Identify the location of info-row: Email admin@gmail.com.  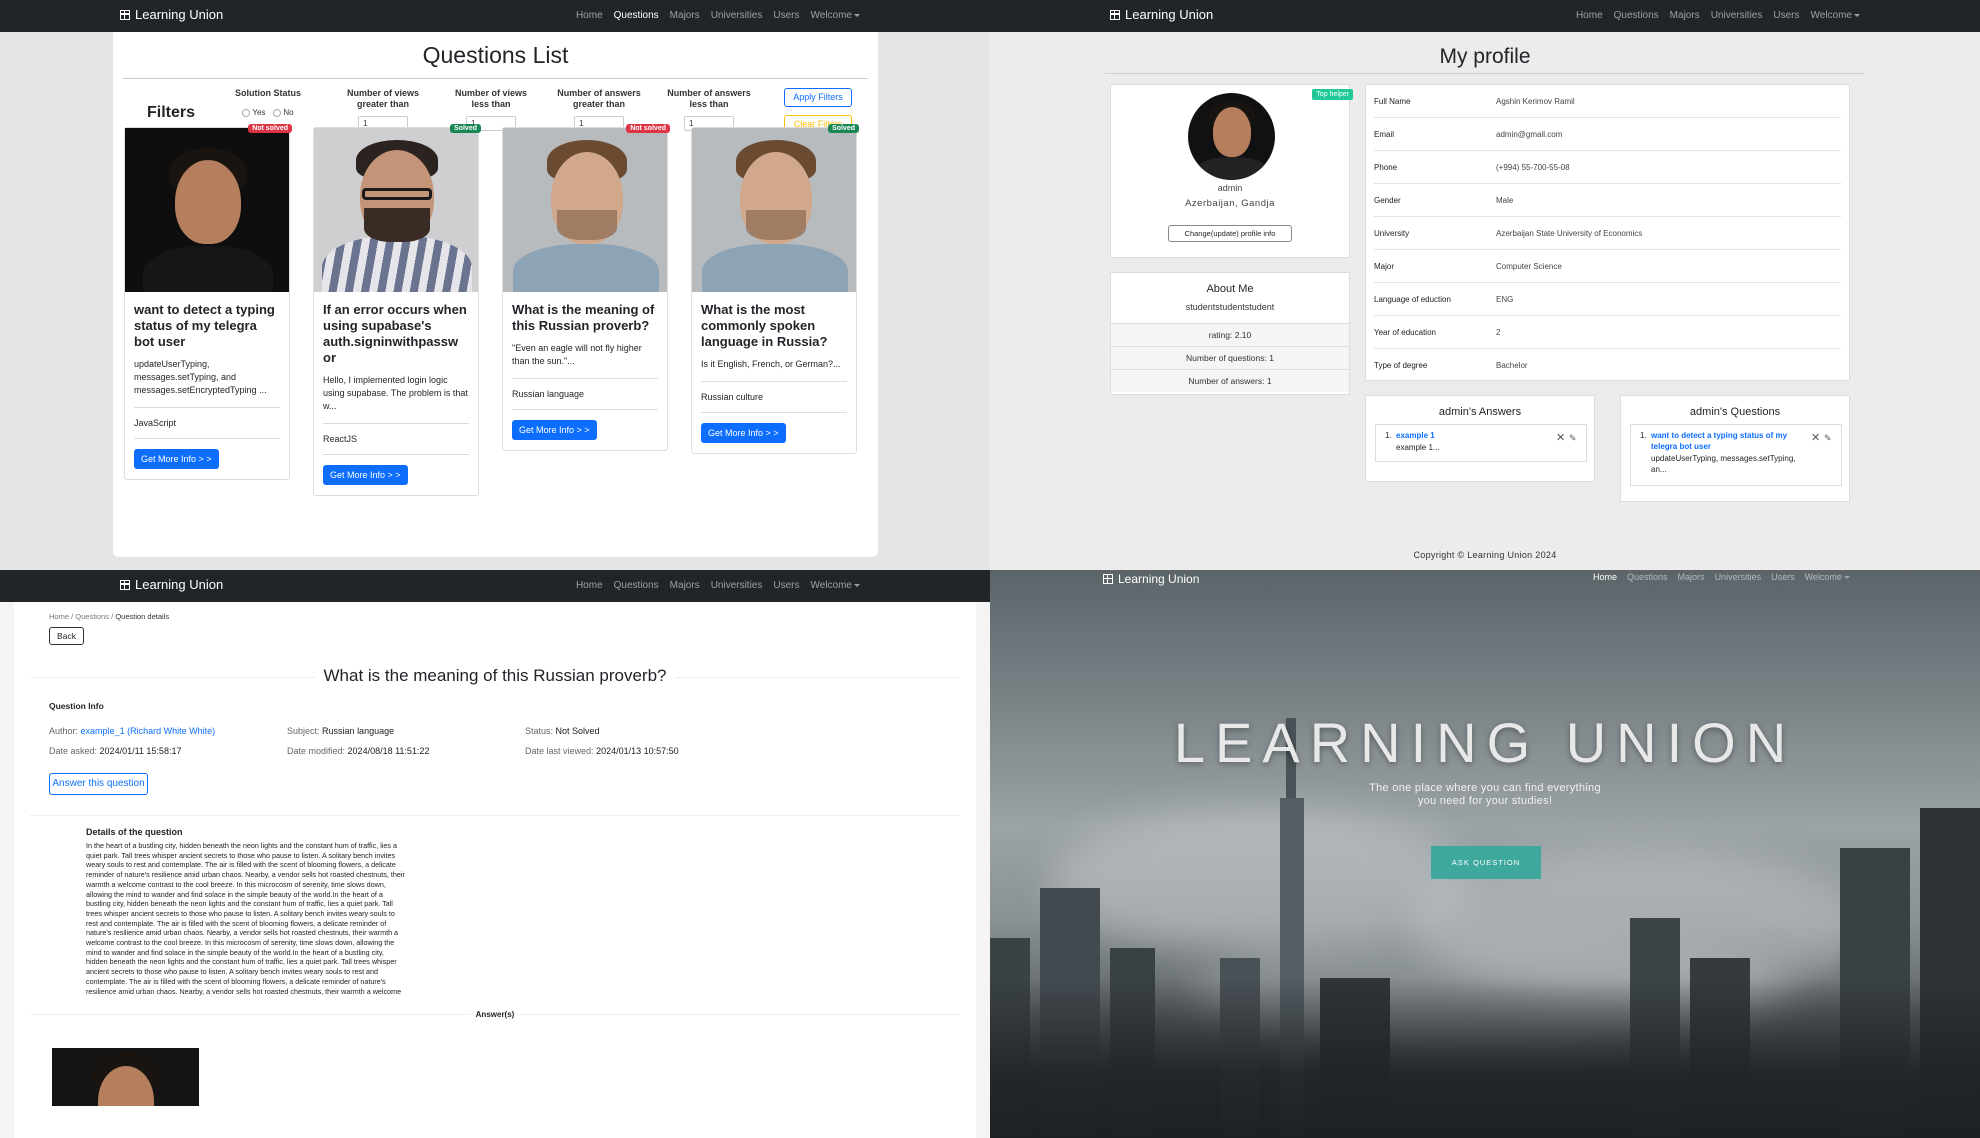
(1607, 134).